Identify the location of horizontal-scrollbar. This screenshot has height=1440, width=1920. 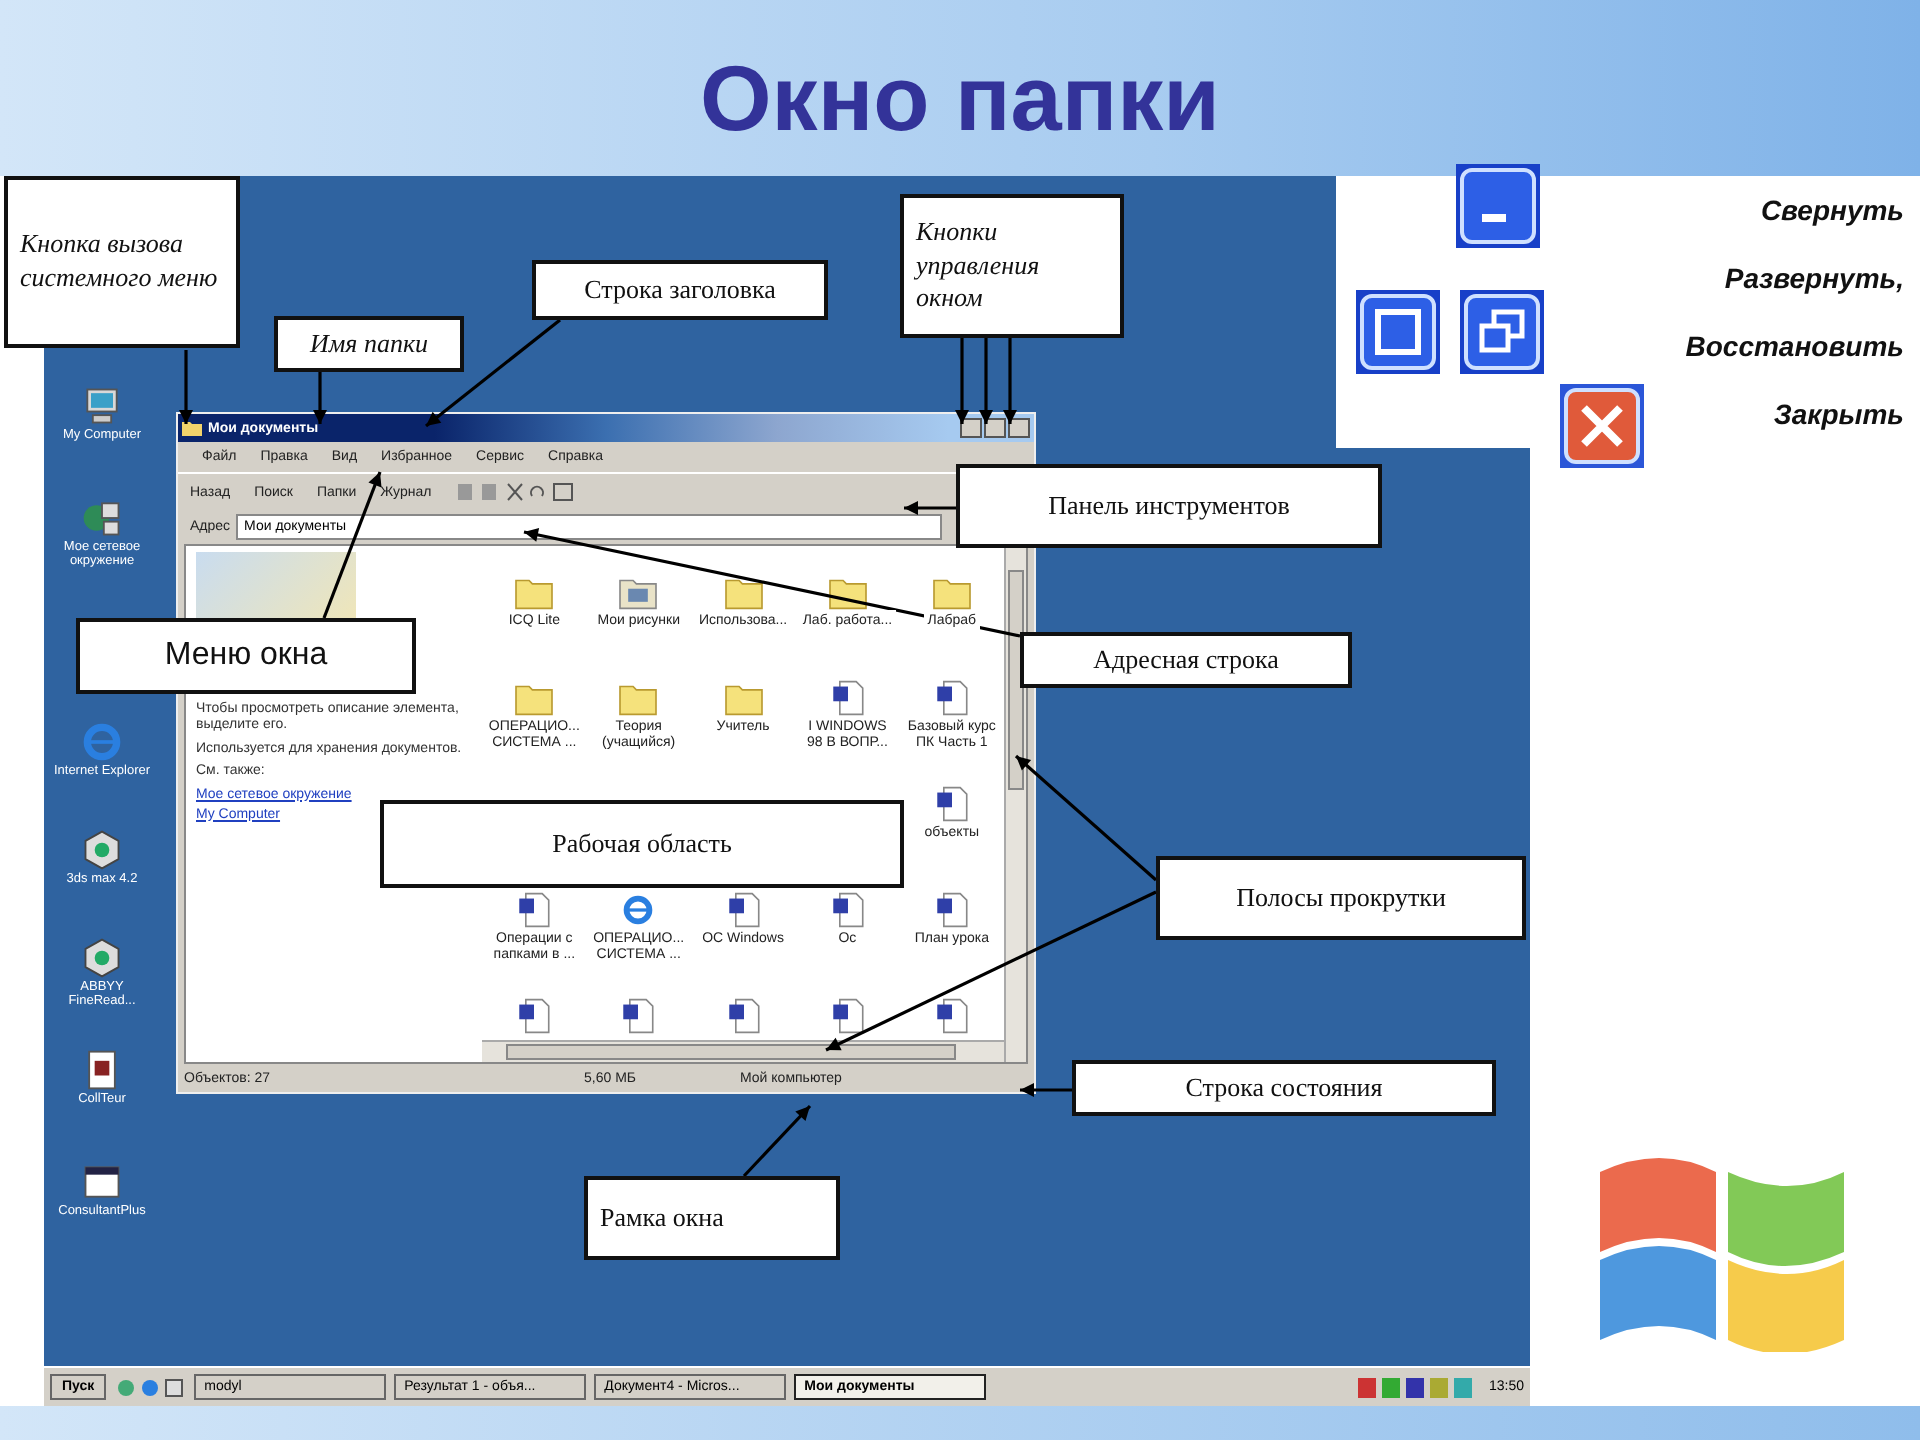
(743, 1051).